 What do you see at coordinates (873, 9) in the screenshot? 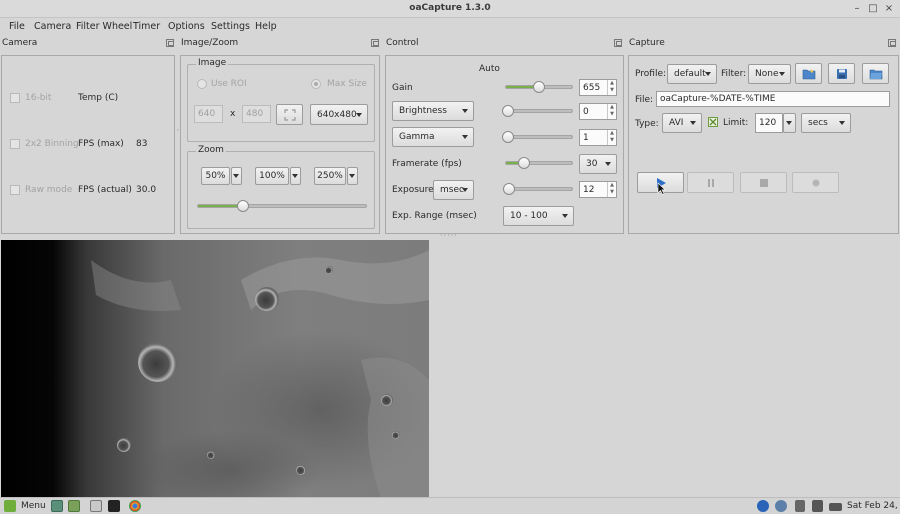
I see `maximize-button: □` at bounding box center [873, 9].